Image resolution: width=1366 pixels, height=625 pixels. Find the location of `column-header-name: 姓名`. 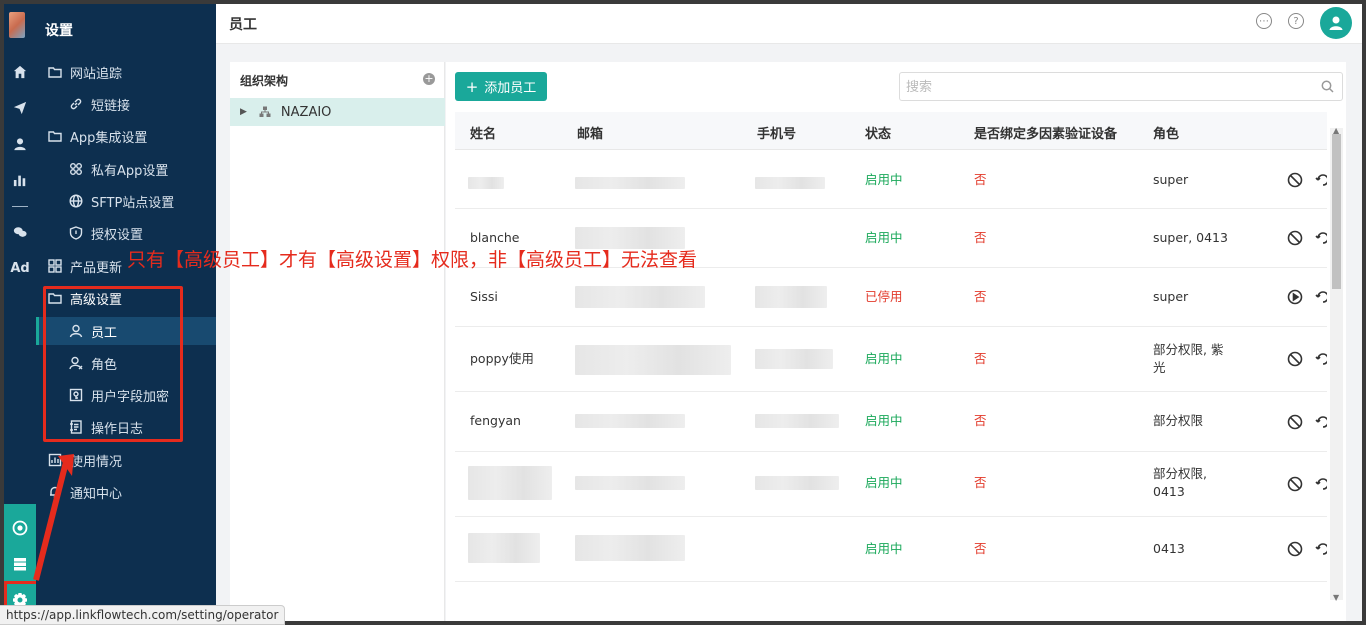

column-header-name: 姓名 is located at coordinates (483, 132).